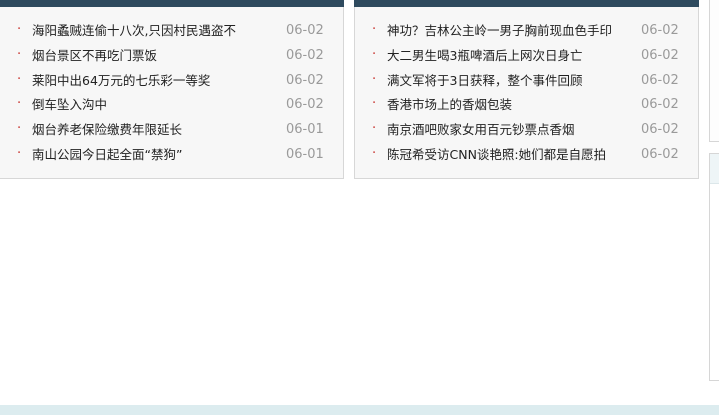 This screenshot has height=415, width=719. I want to click on news-link: 大二男生喝3瓶啤酒后上网次日身亡, so click(484, 56).